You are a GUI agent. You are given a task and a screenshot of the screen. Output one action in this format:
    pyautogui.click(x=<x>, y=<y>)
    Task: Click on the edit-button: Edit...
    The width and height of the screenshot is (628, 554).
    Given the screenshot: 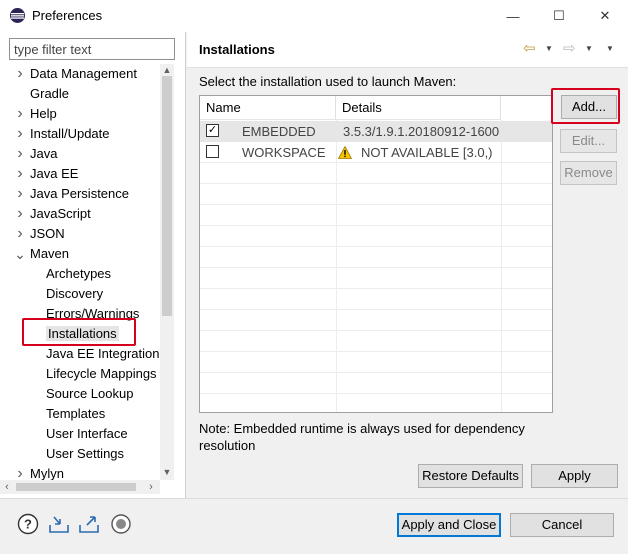 What is the action you would take?
    pyautogui.click(x=588, y=141)
    